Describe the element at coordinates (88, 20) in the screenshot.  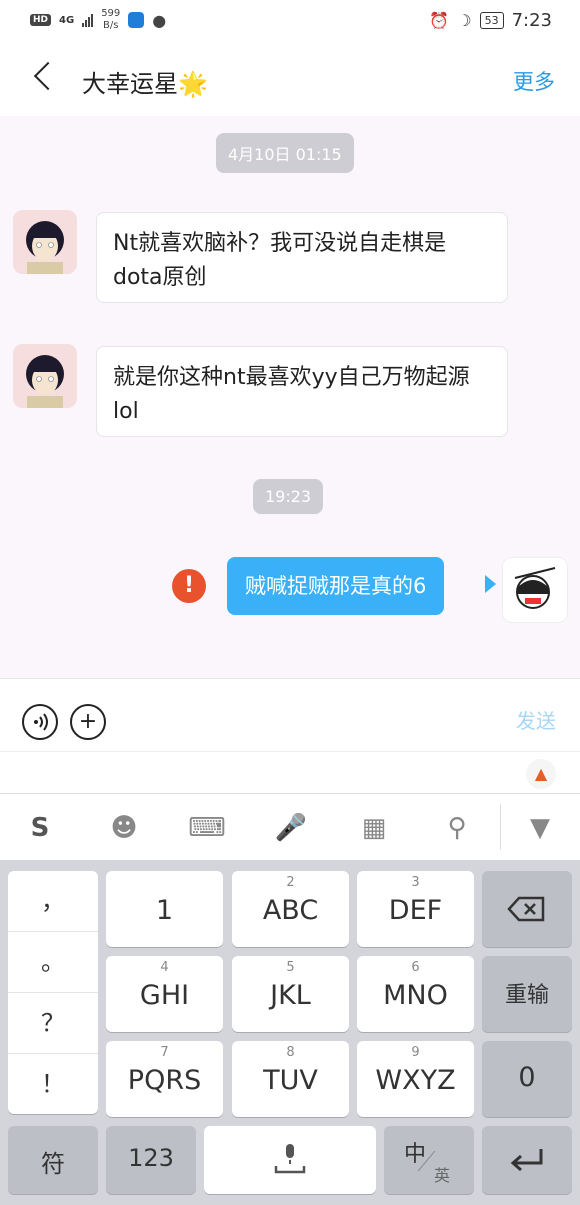
I see `signal-icon` at that location.